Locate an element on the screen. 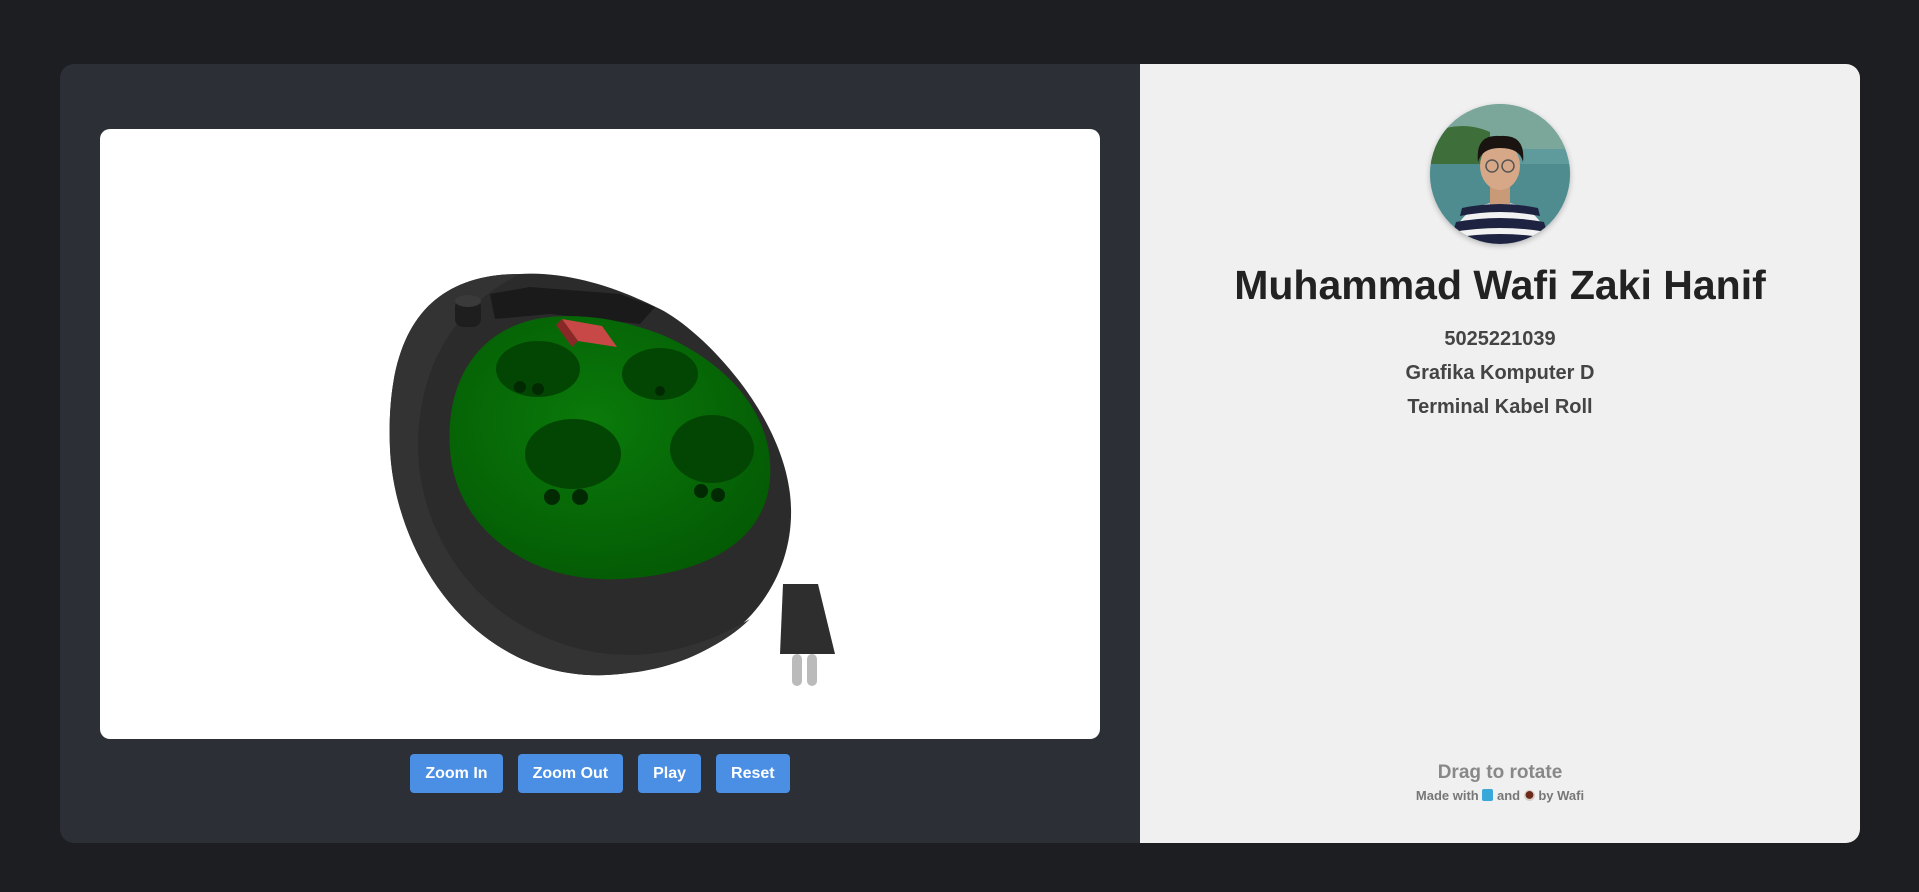 The height and width of the screenshot is (892, 1919). profile-name: Muhammad Wafi Zaki Hanif is located at coordinates (1500, 285).